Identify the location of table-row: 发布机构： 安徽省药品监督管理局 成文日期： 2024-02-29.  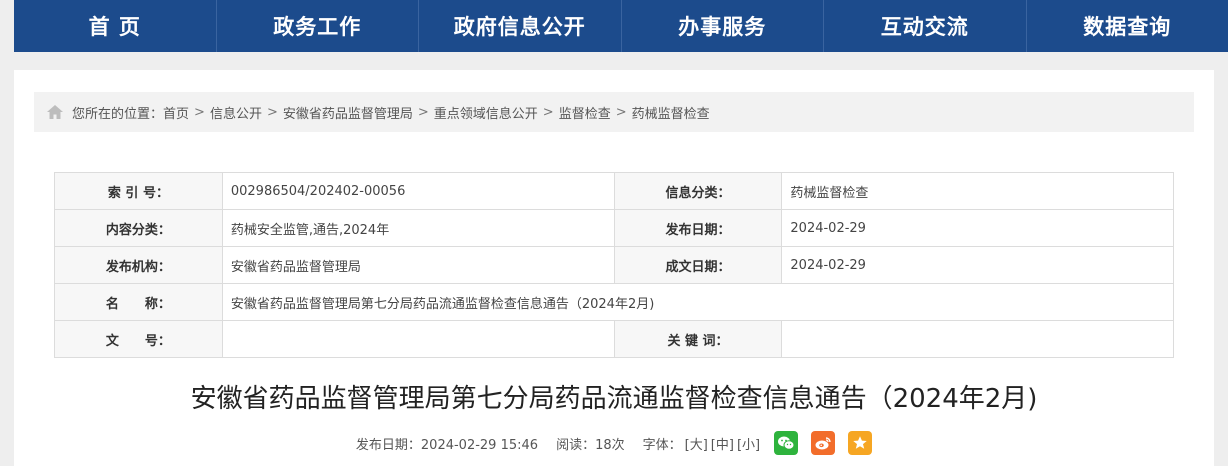
(614, 265).